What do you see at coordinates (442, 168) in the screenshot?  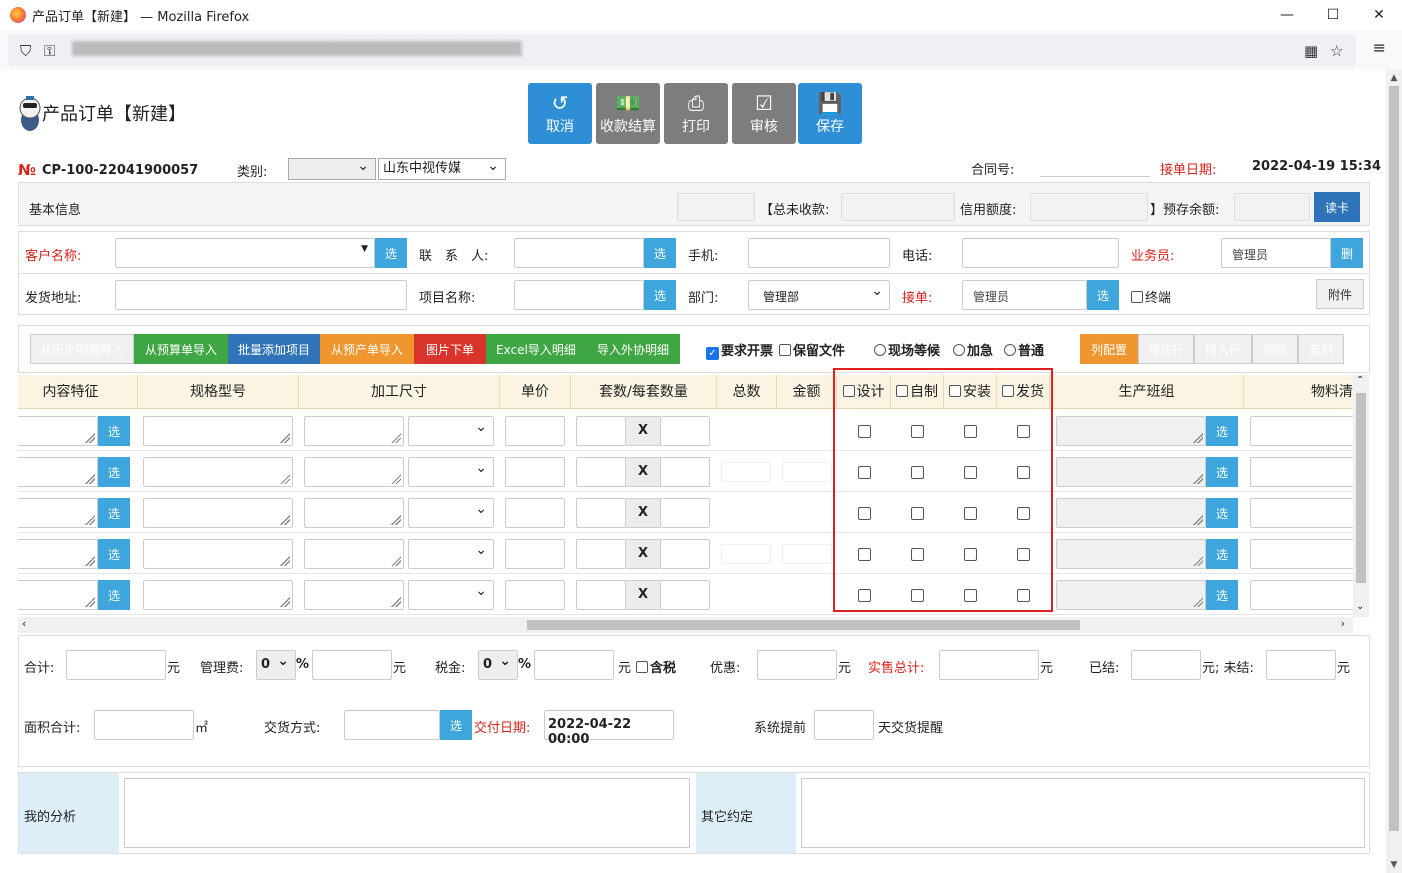 I see `company-select: 山东中视传媒` at bounding box center [442, 168].